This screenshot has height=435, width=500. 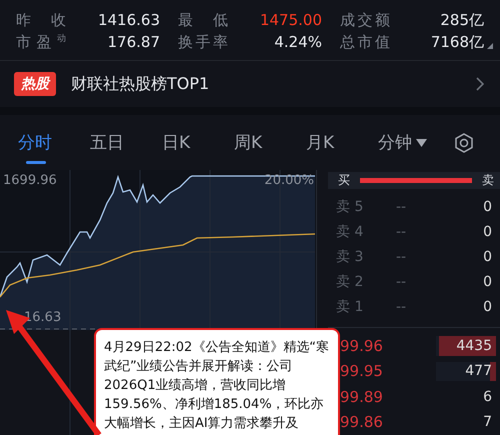 What do you see at coordinates (414, 142) in the screenshot?
I see `chart-tab: 分钟` at bounding box center [414, 142].